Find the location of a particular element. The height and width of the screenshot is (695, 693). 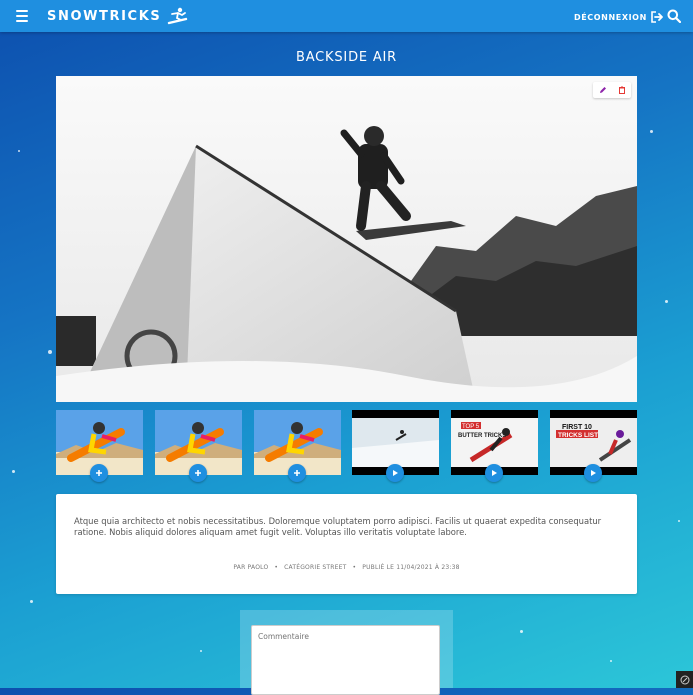

search-icon is located at coordinates (674, 16).